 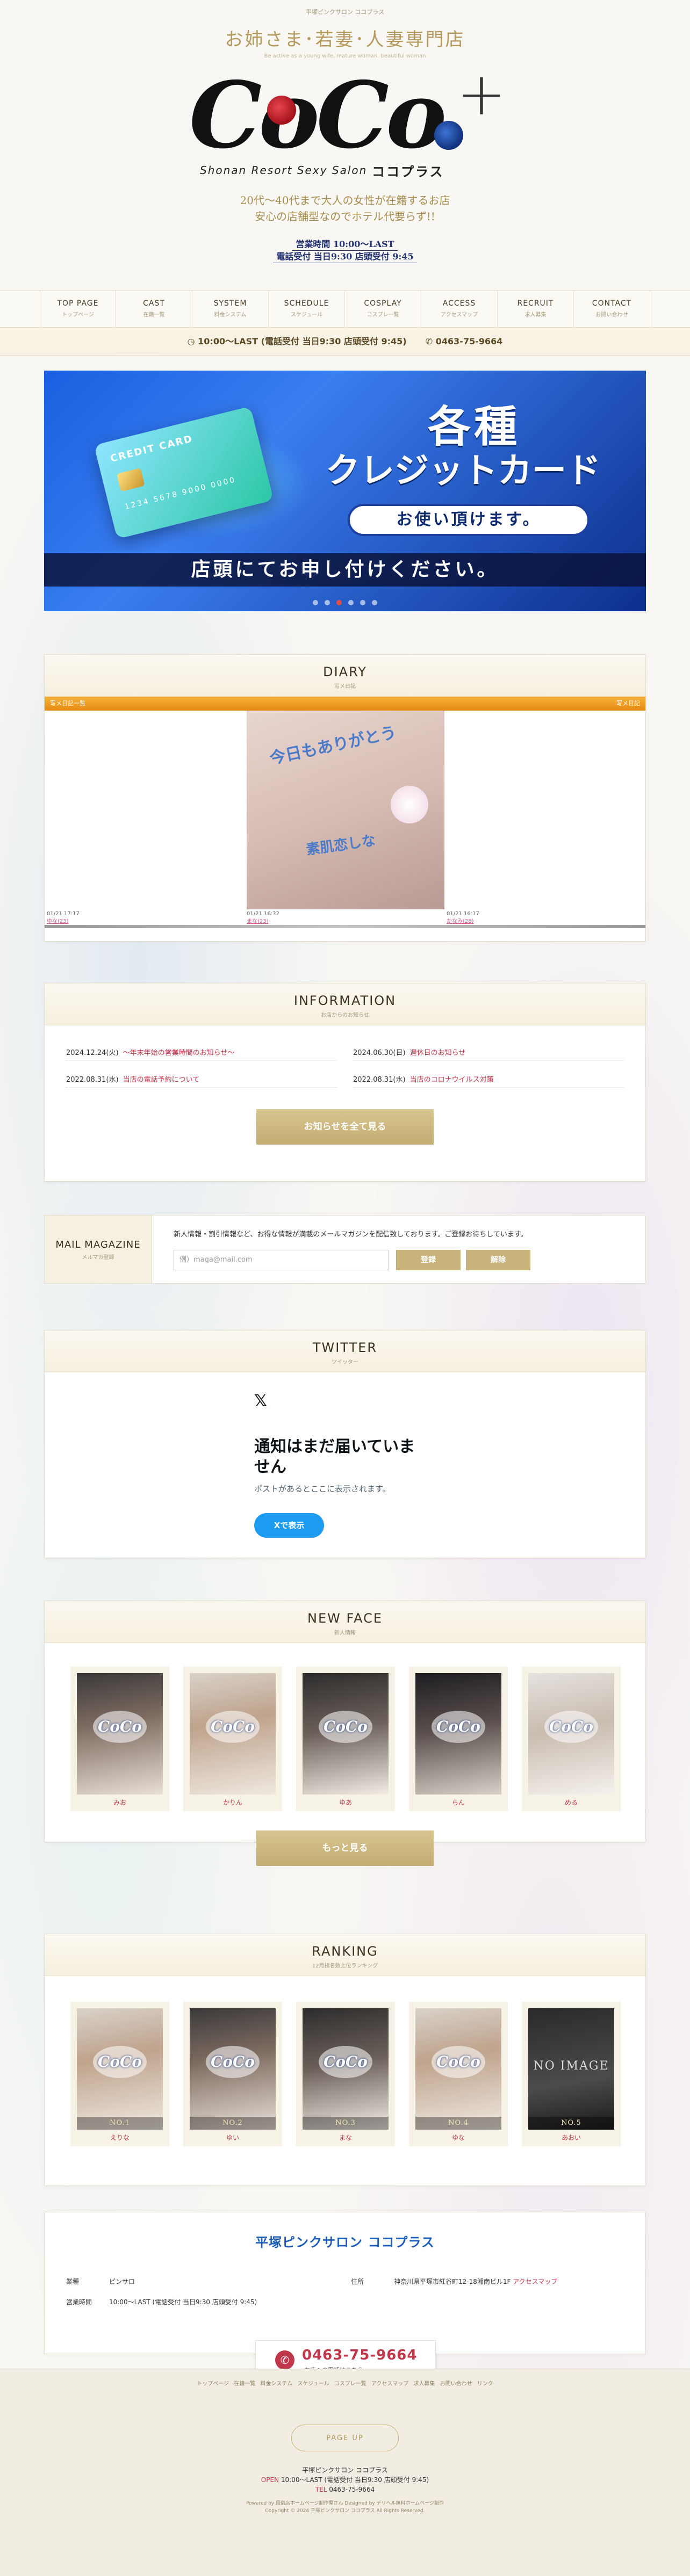 What do you see at coordinates (488, 1081) in the screenshot?
I see `info-item: 2022.08.31(水) 当店のコロナウイルス対策` at bounding box center [488, 1081].